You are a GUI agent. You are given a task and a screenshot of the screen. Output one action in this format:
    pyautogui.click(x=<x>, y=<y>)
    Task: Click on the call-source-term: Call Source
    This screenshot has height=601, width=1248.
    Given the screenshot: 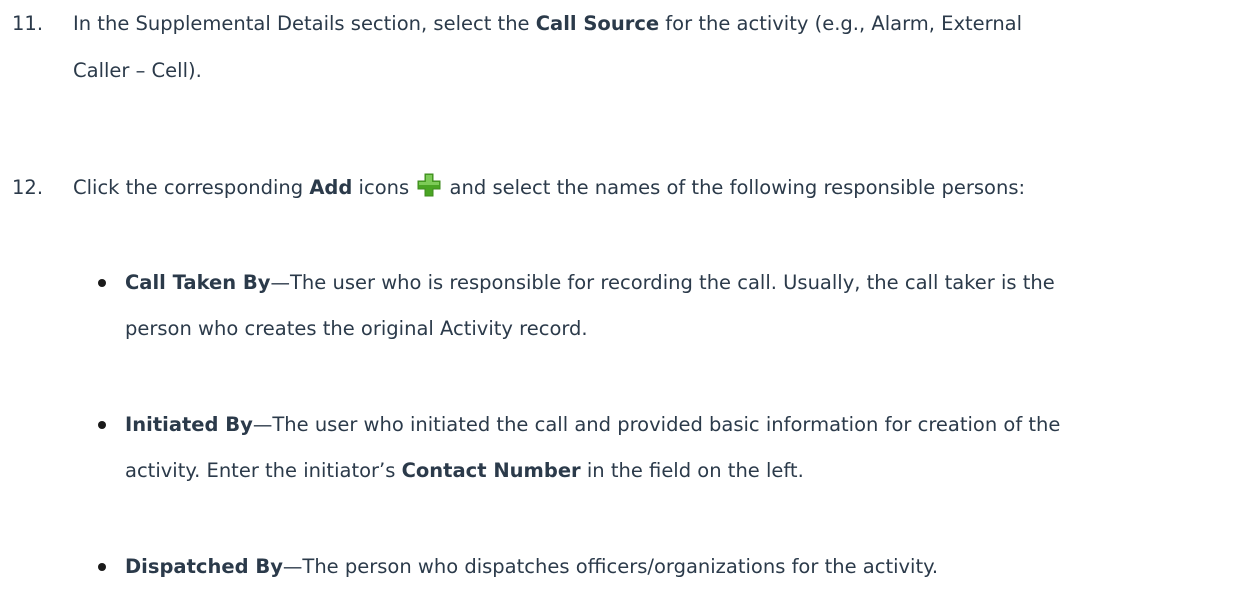 What is the action you would take?
    pyautogui.click(x=597, y=23)
    